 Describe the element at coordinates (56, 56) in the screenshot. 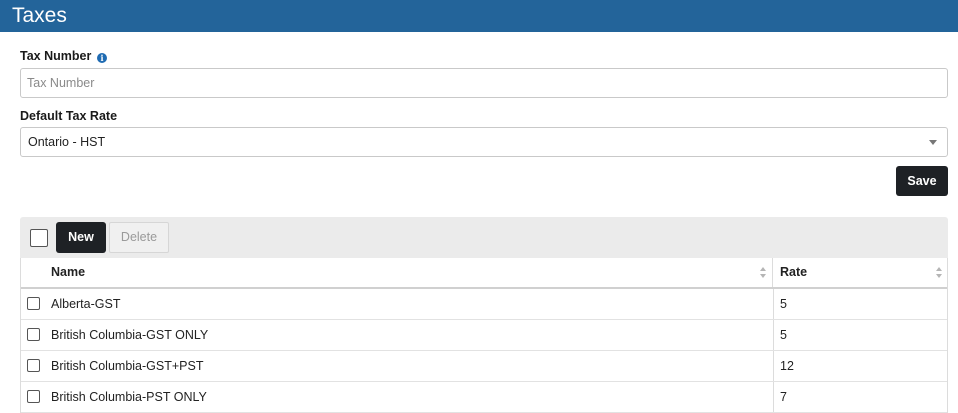

I see `tax-number-label: Tax Number` at that location.